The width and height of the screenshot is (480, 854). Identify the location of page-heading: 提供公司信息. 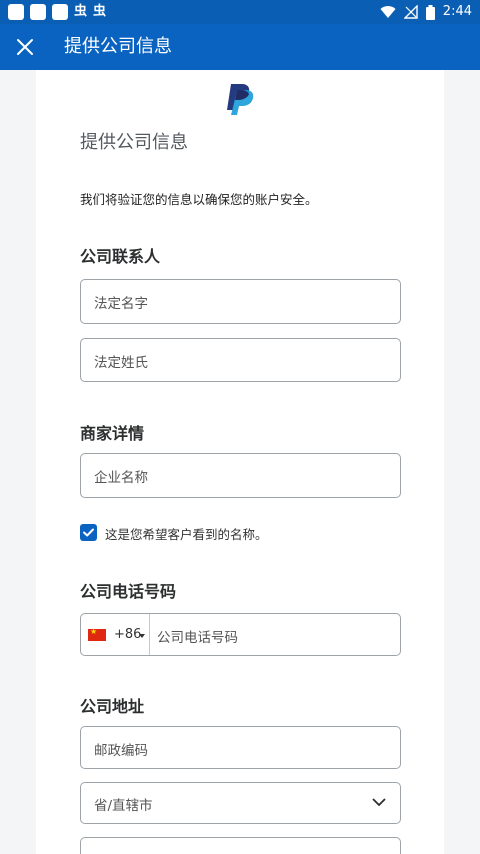
(134, 142).